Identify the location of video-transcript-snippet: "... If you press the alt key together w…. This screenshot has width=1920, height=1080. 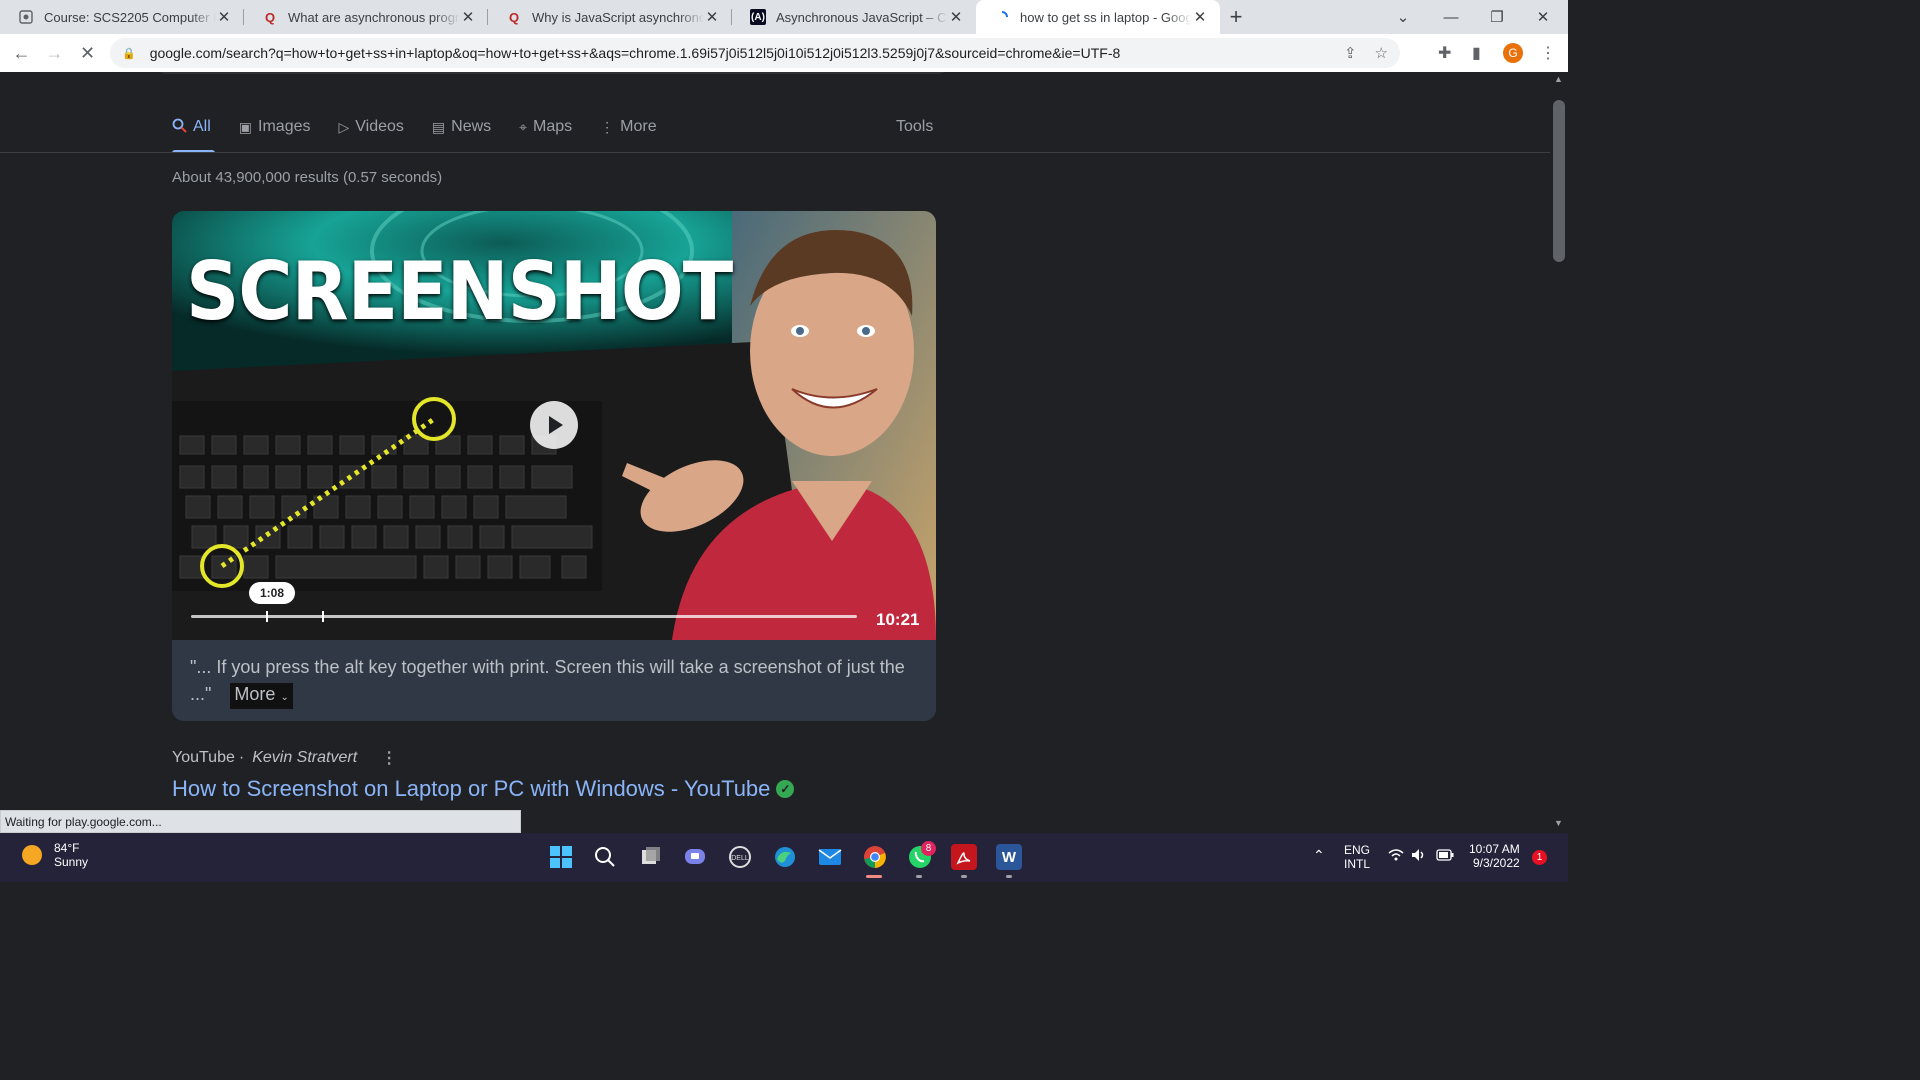
(554, 680).